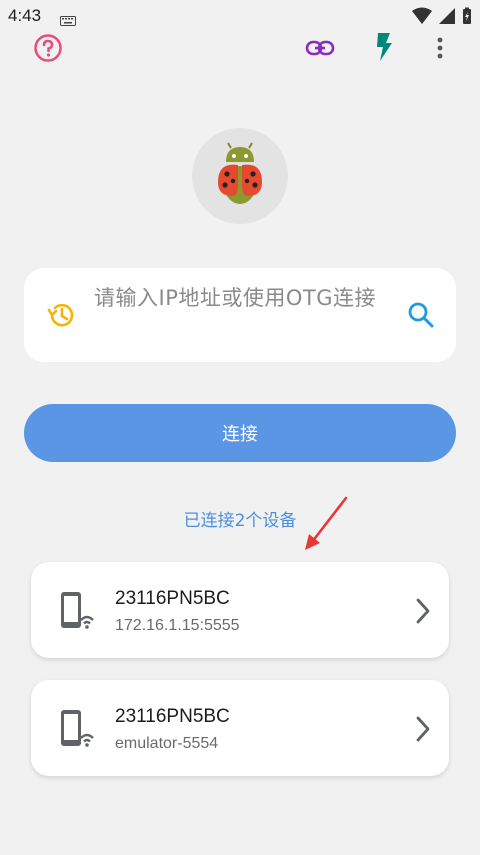 The image size is (480, 855). I want to click on signal-icon, so click(447, 18).